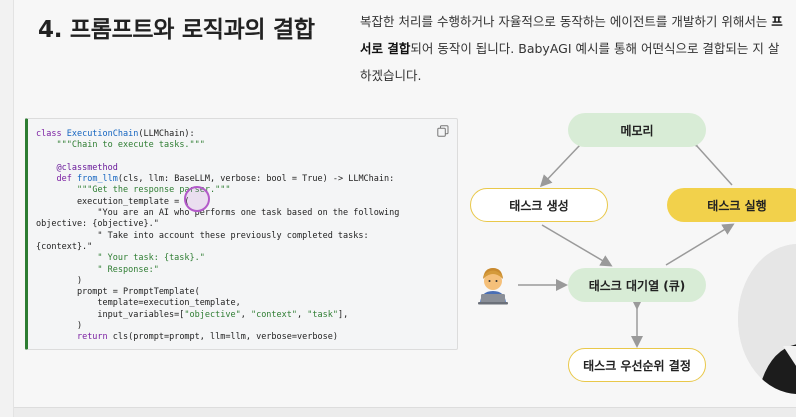 The height and width of the screenshot is (417, 796). Describe the element at coordinates (560, 166) in the screenshot. I see `arrow-memory-to-create` at that location.